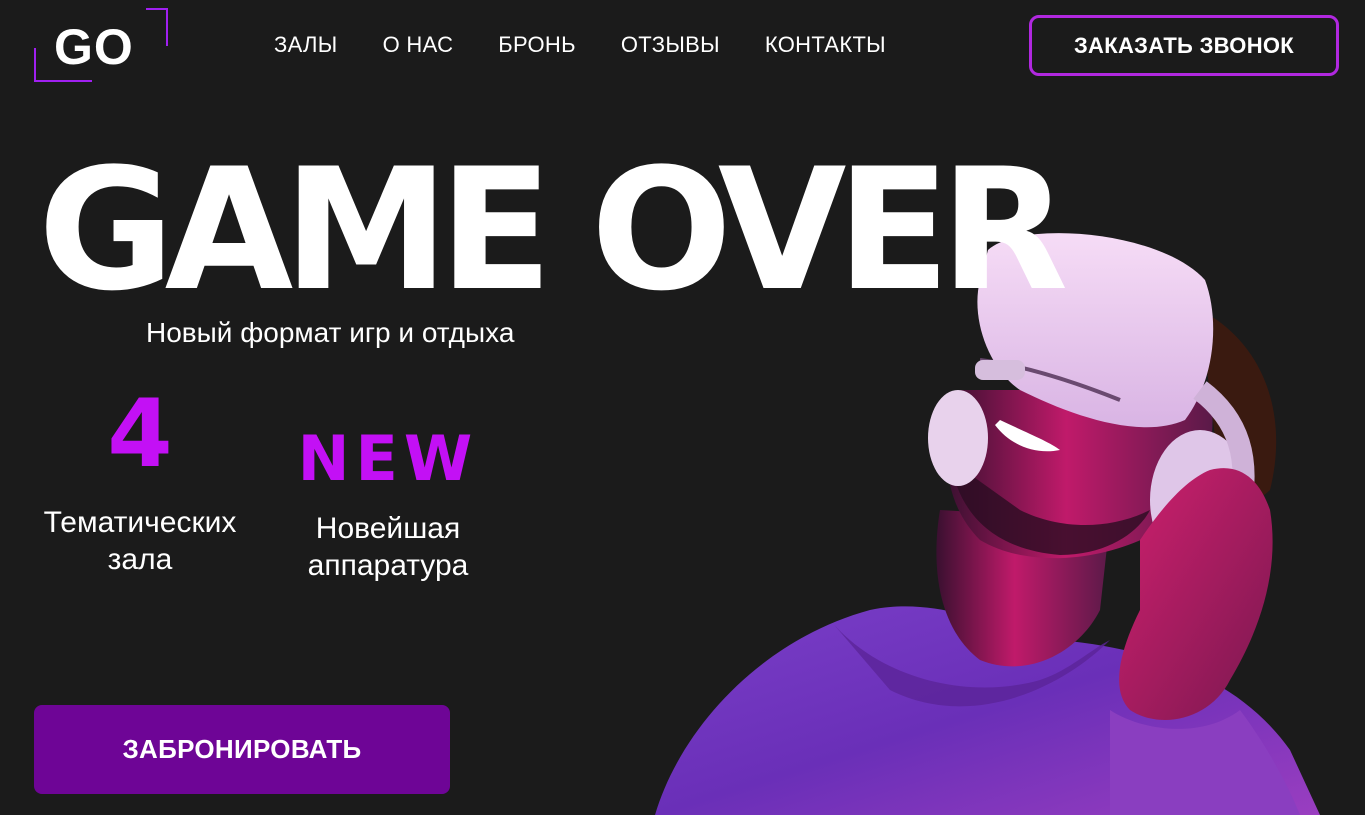 Image resolution: width=1365 pixels, height=815 pixels. Describe the element at coordinates (94, 47) in the screenshot. I see `logo-text: GO` at that location.